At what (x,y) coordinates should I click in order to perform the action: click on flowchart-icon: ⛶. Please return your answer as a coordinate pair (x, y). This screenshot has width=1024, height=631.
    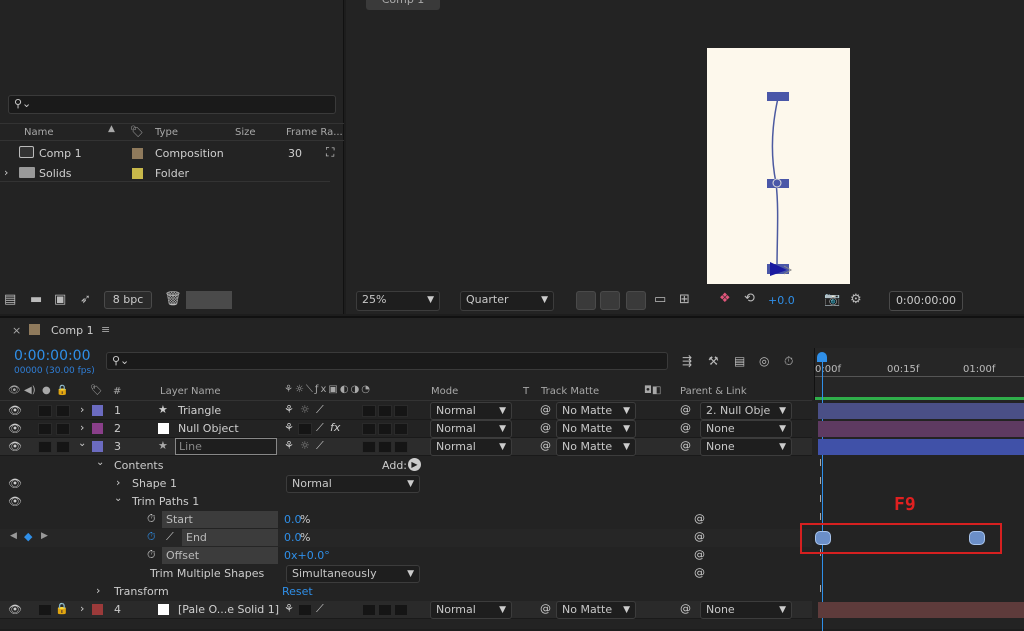
    Looking at the image, I should click on (330, 152).